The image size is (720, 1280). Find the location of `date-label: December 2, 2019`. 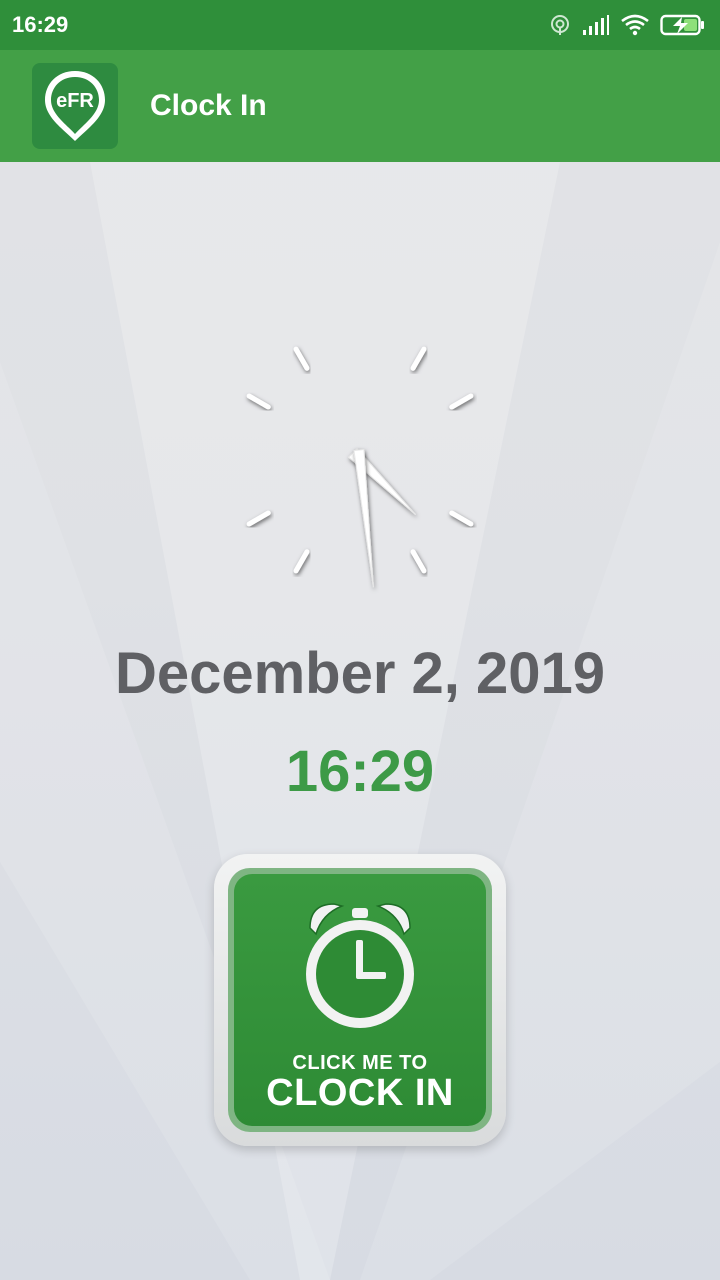

date-label: December 2, 2019 is located at coordinates (360, 673).